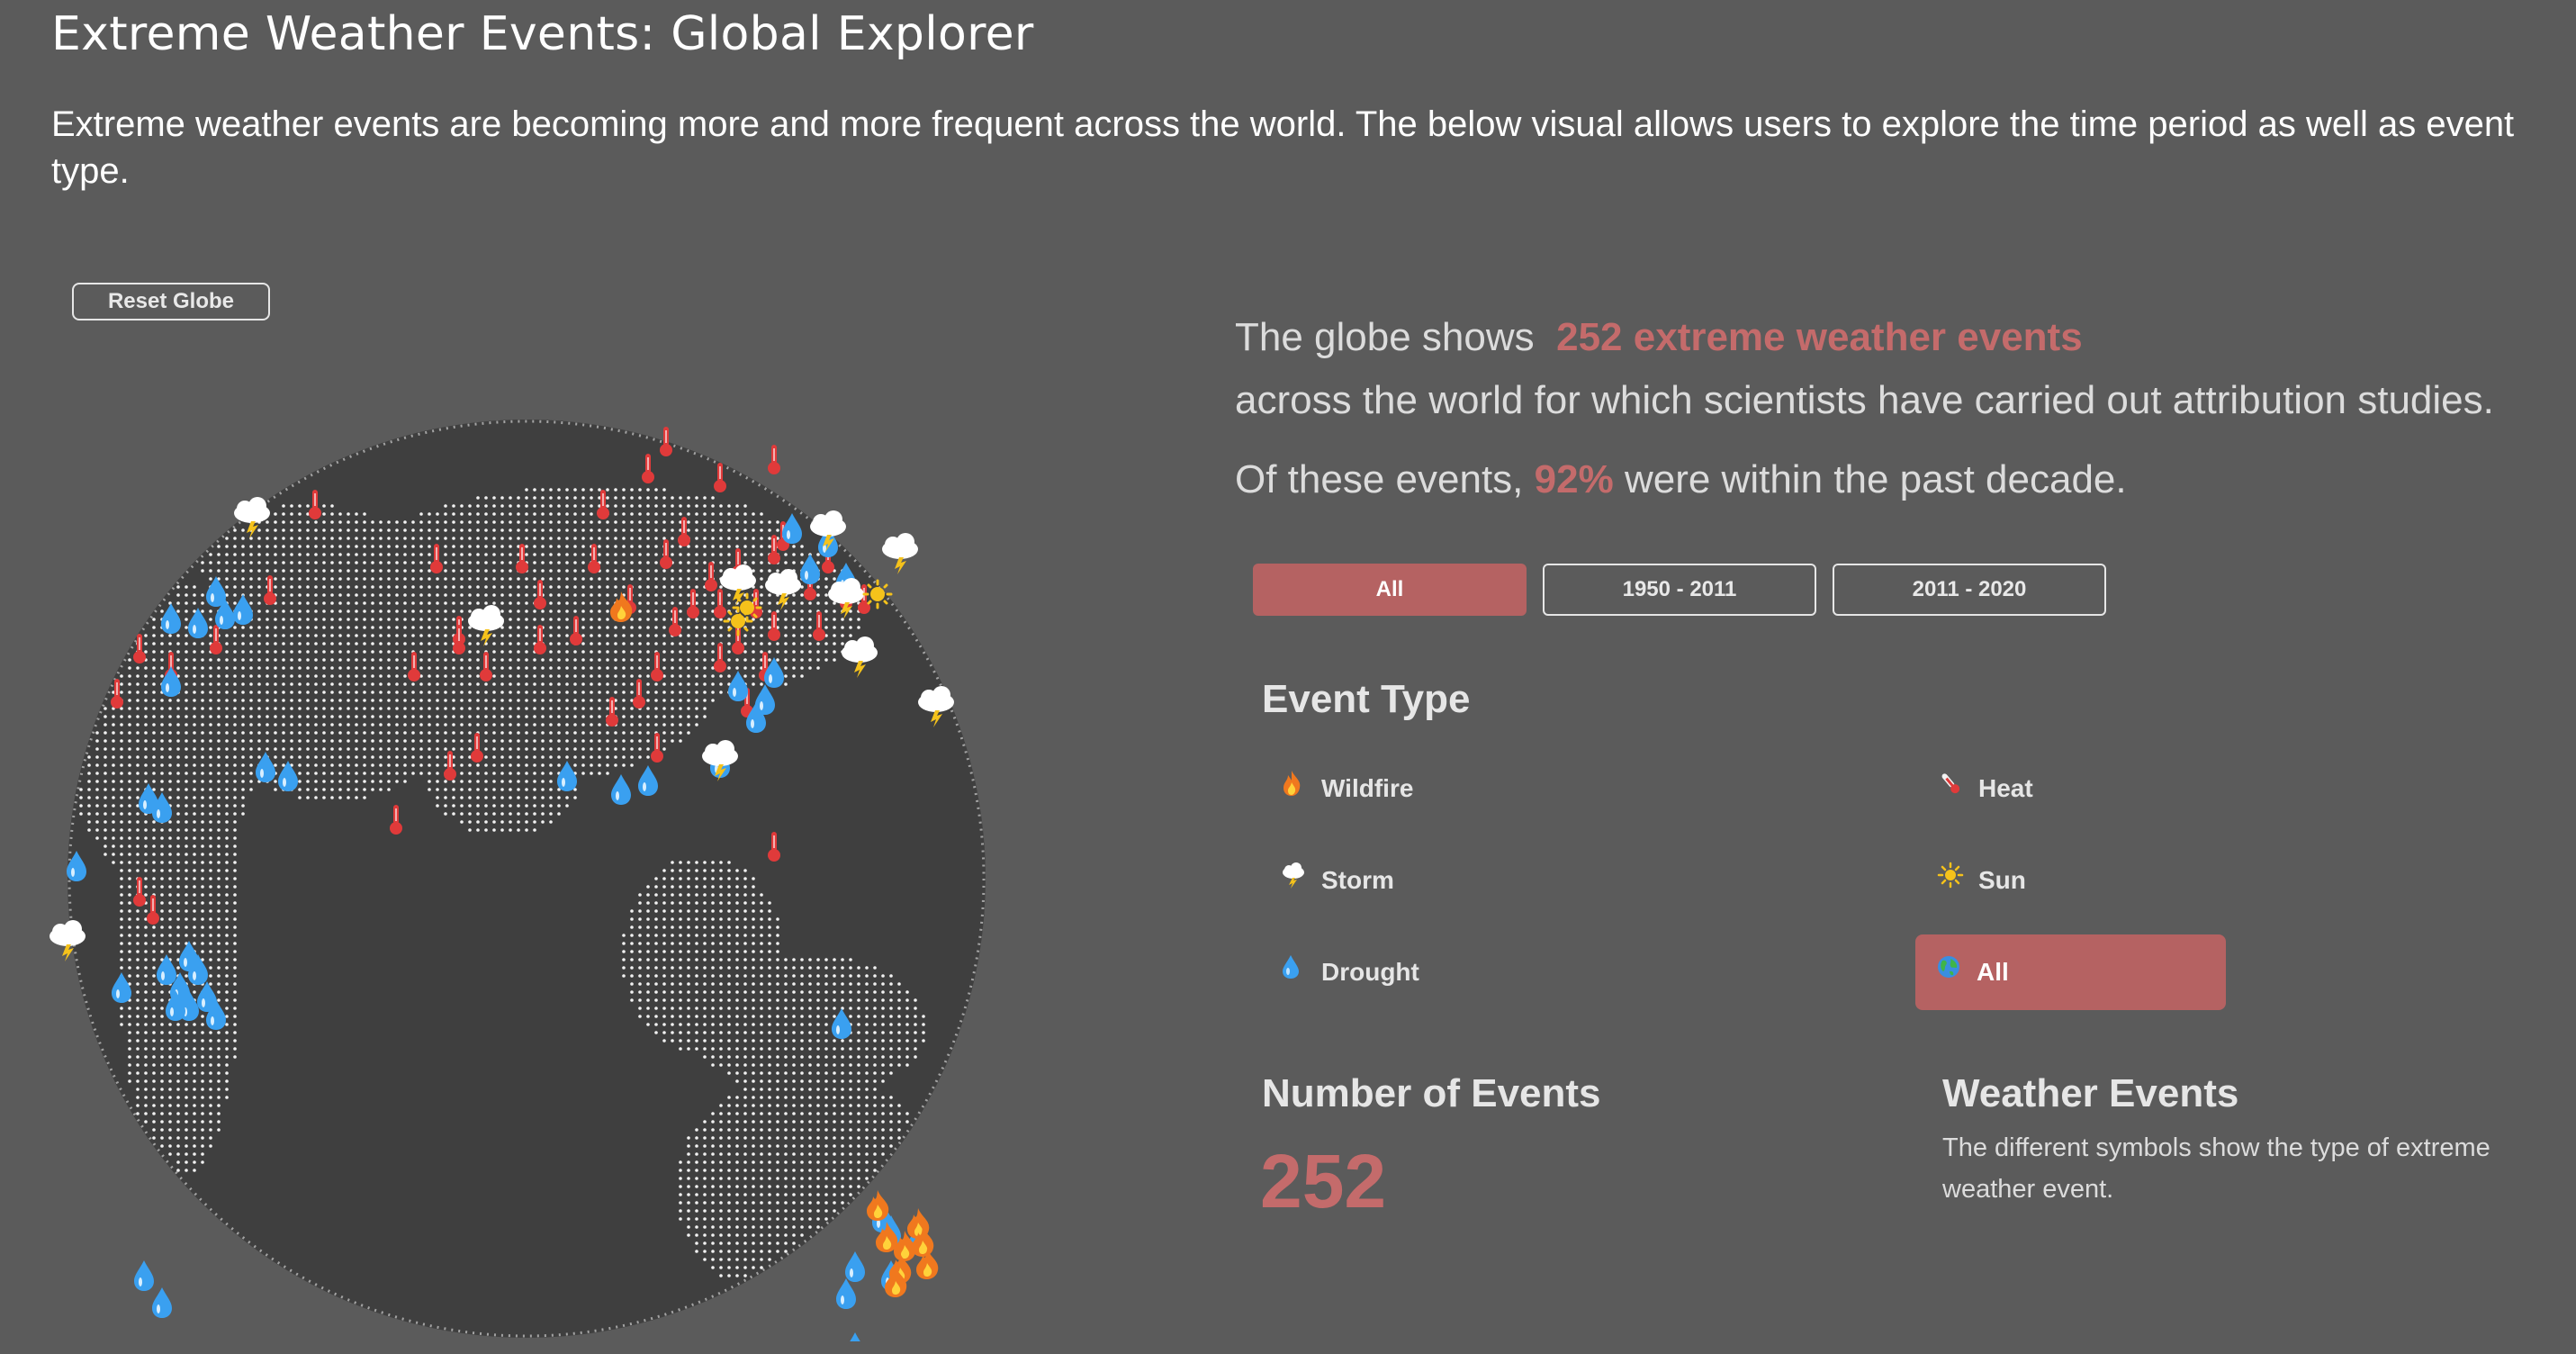 The image size is (2576, 1354). I want to click on number-of-events-heading: Number of Events, so click(1431, 1093).